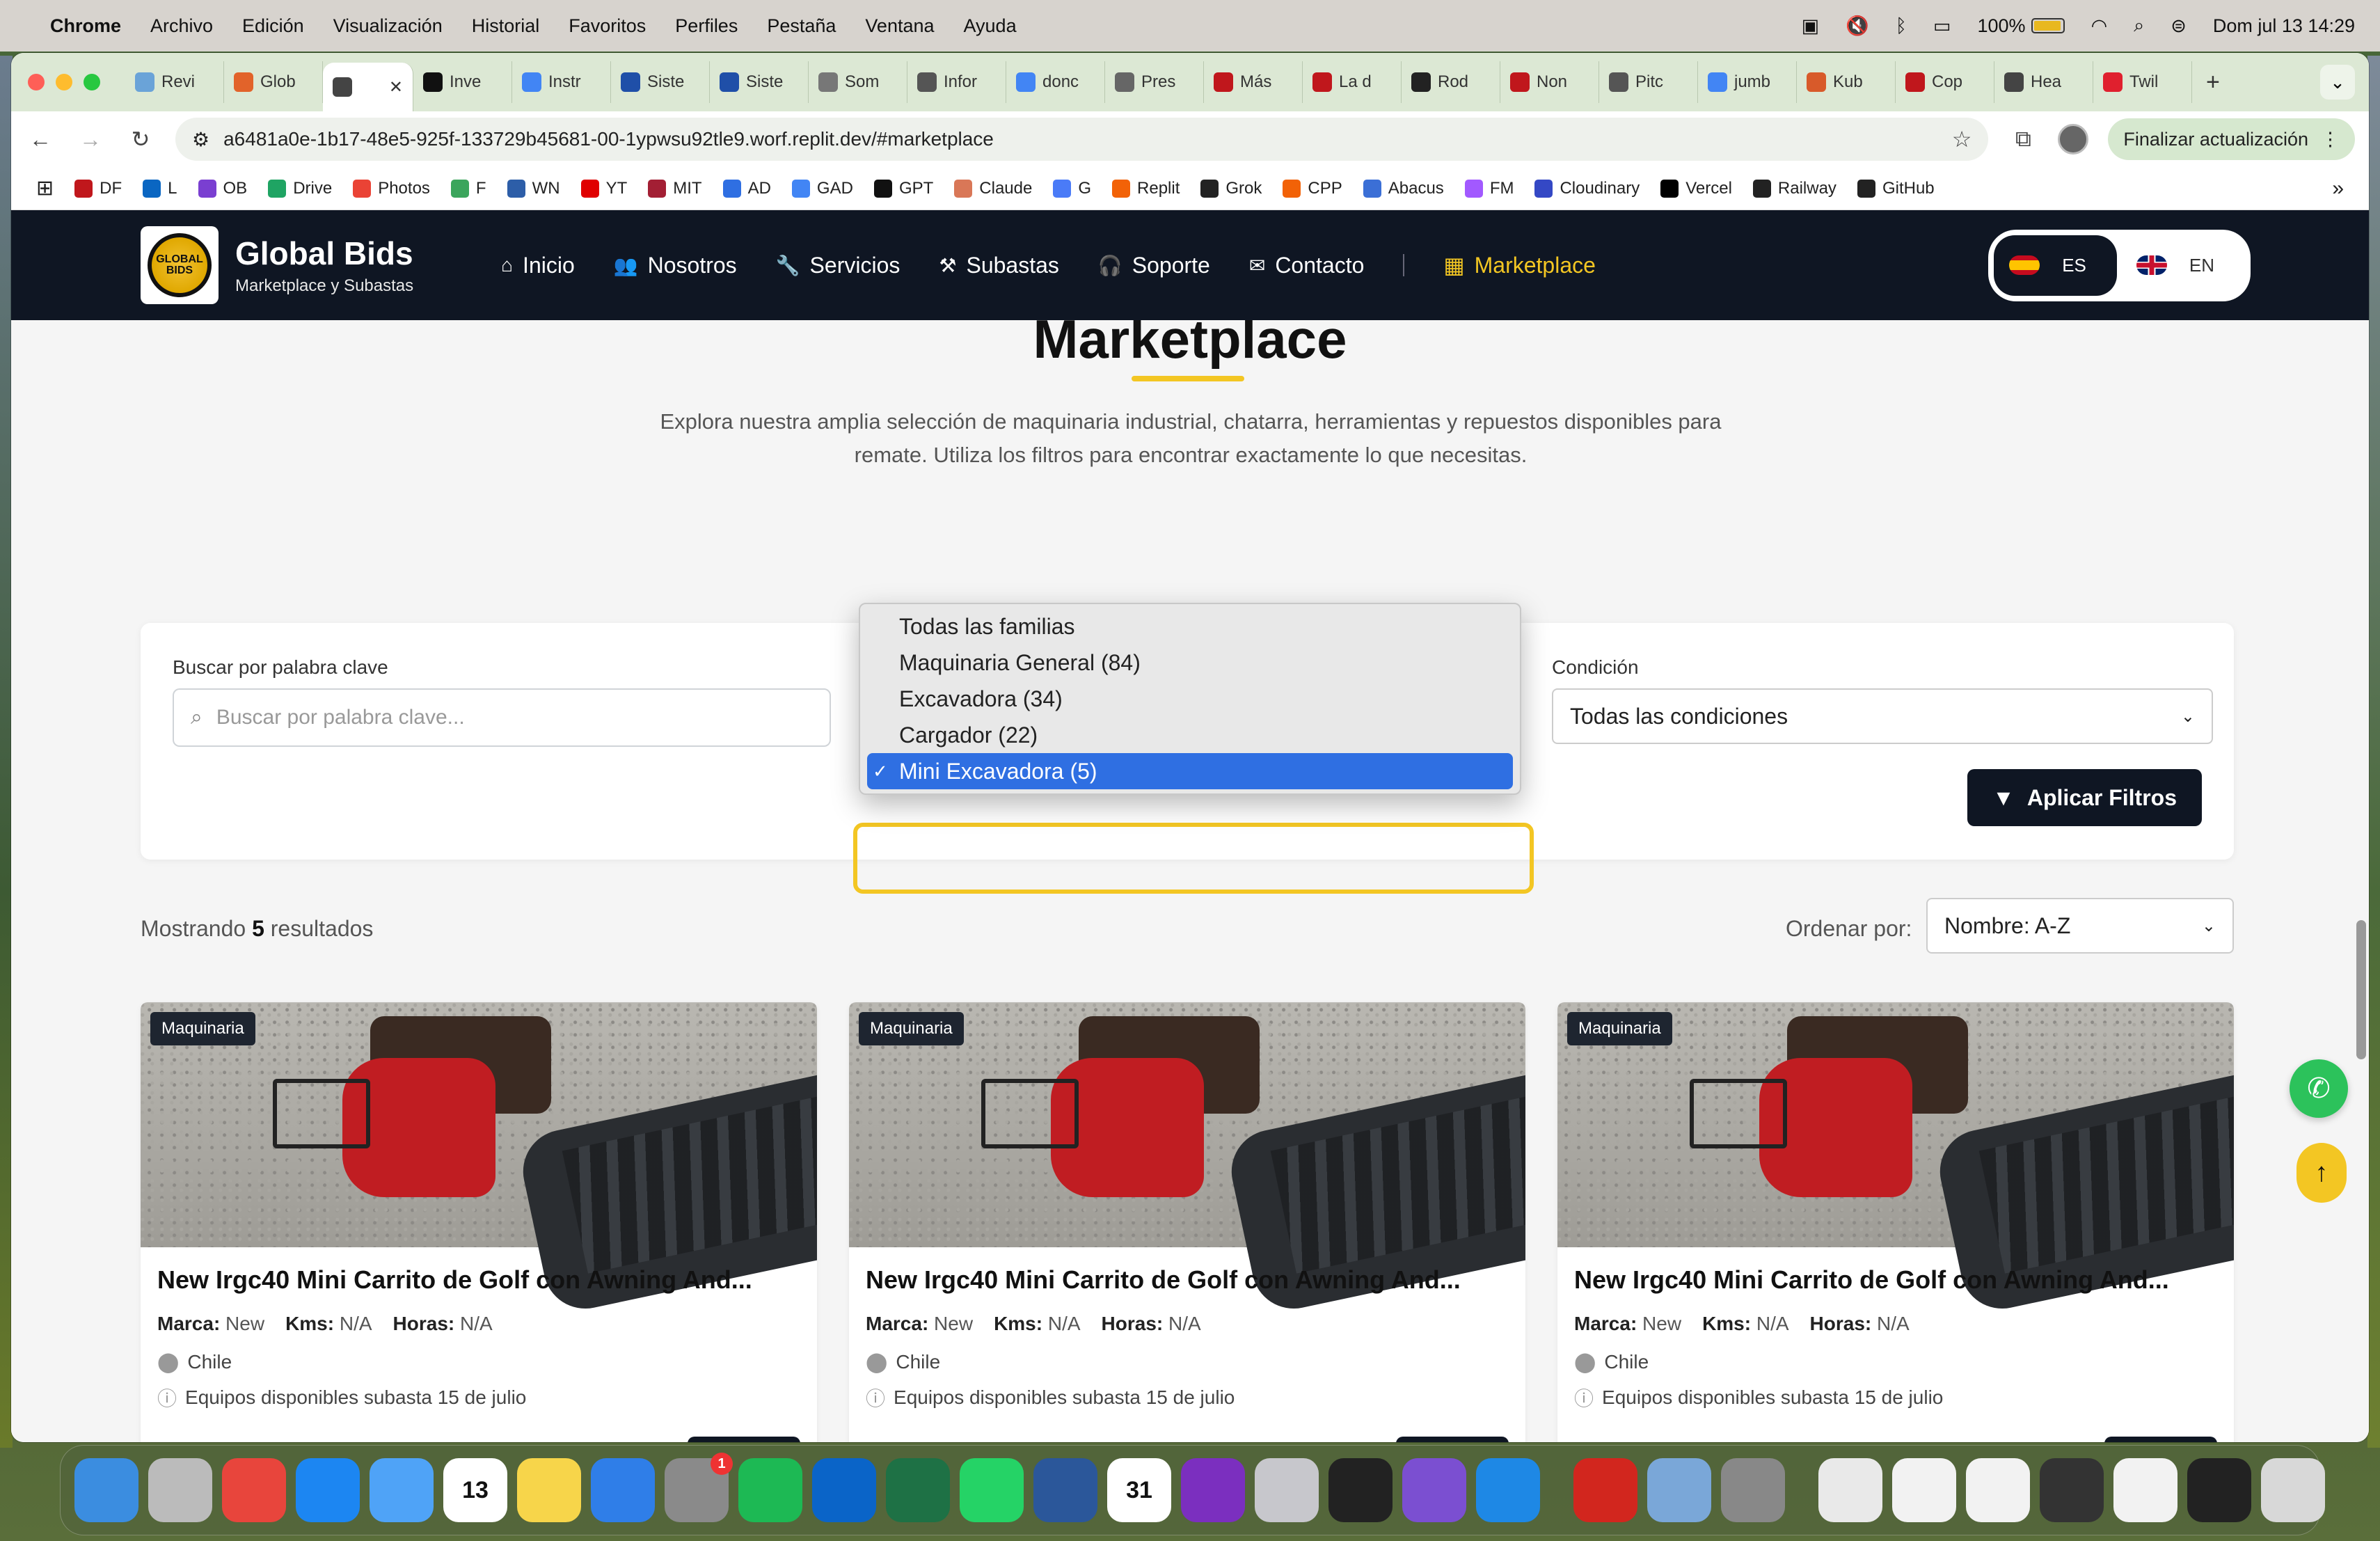 Image resolution: width=2380 pixels, height=1541 pixels. I want to click on outlook-icon, so click(844, 1490).